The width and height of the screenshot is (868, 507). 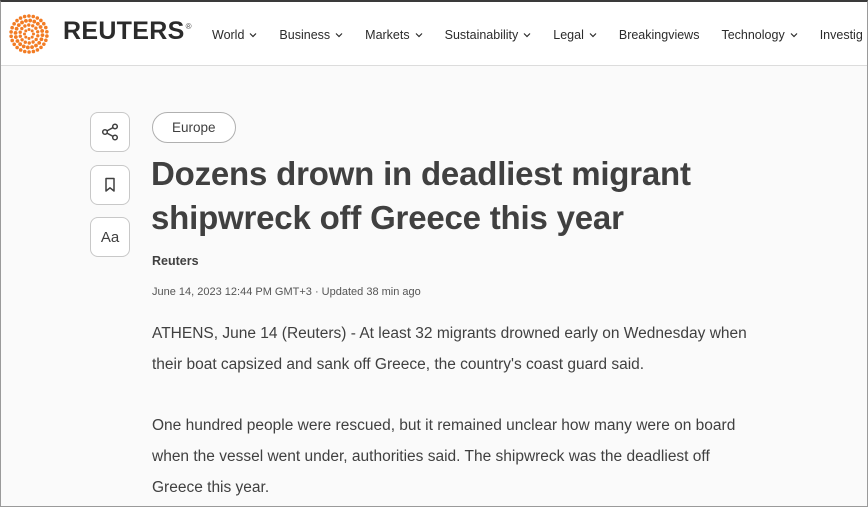 I want to click on nav-item-investigations: Investig, so click(x=841, y=35).